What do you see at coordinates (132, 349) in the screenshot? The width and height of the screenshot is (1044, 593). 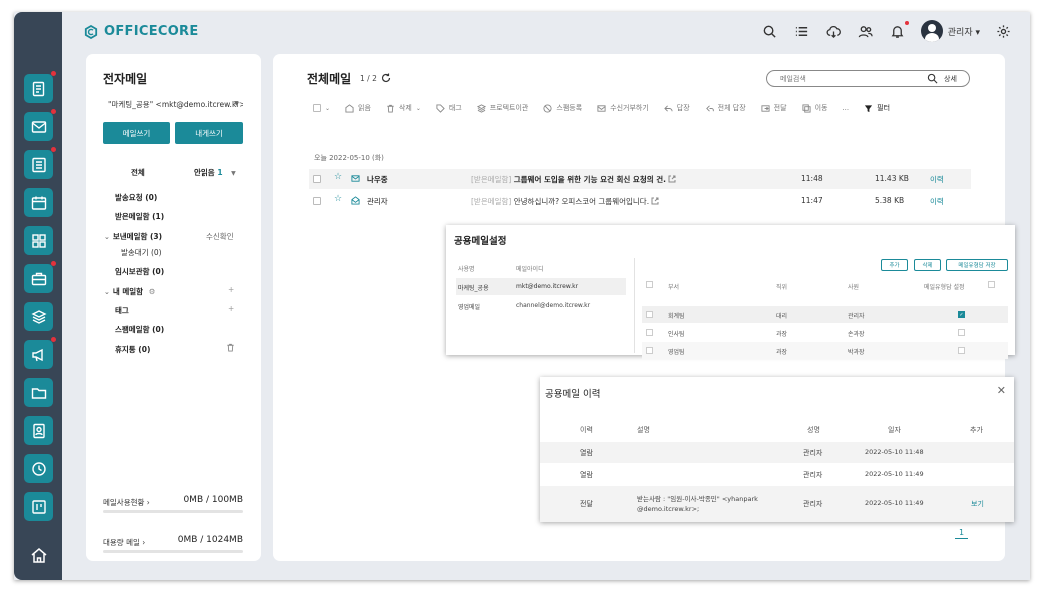 I see `folder-trash: 휴지통 (0)` at bounding box center [132, 349].